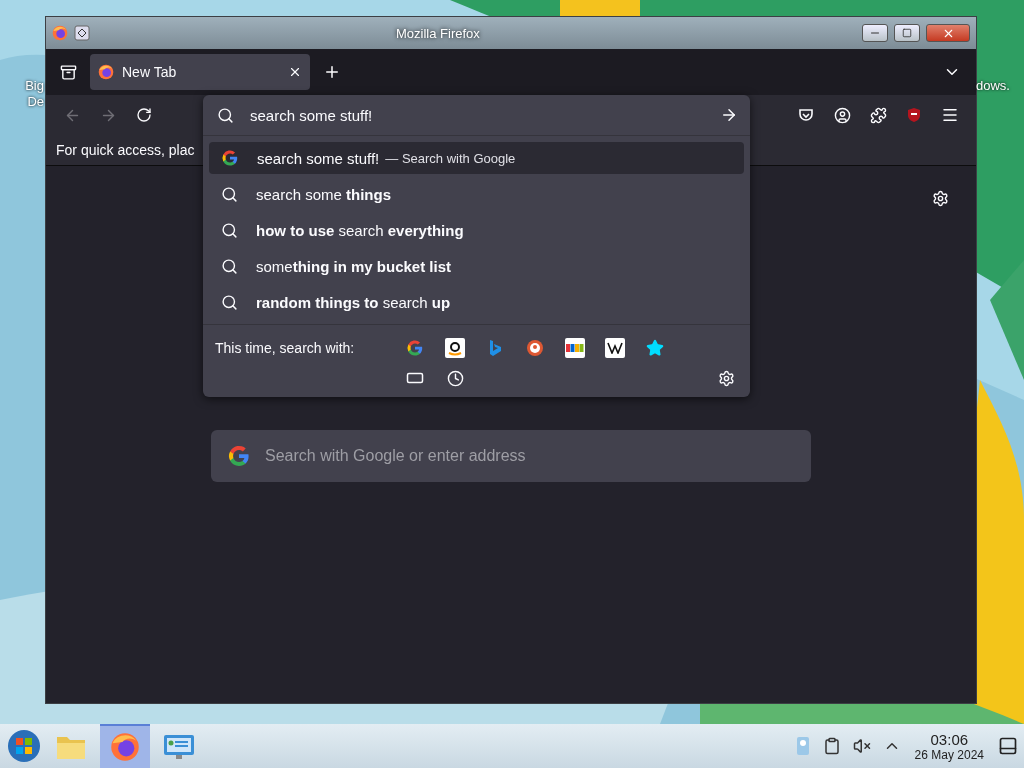 Image resolution: width=1024 pixels, height=768 pixels. What do you see at coordinates (831, 746) in the screenshot?
I see `clipboard-icon` at bounding box center [831, 746].